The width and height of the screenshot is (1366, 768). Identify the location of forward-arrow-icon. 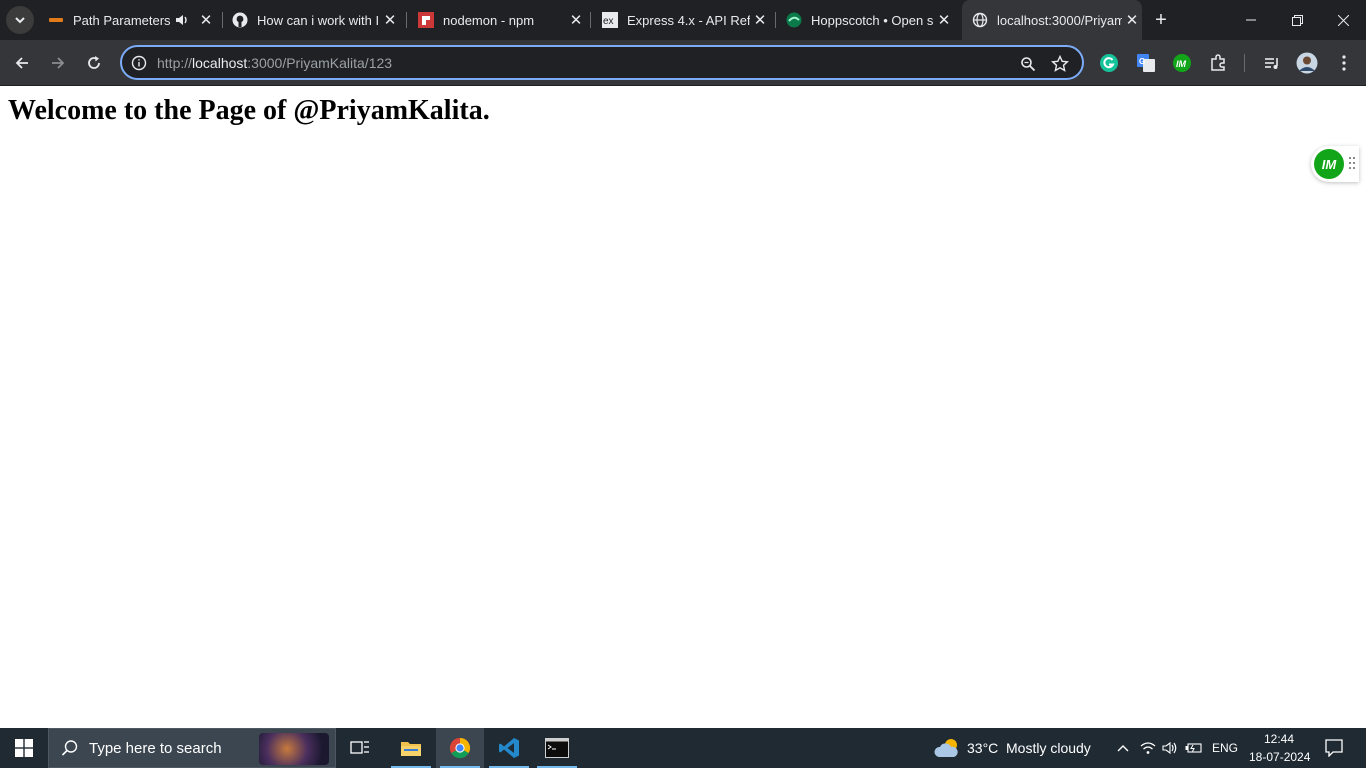
(58, 63).